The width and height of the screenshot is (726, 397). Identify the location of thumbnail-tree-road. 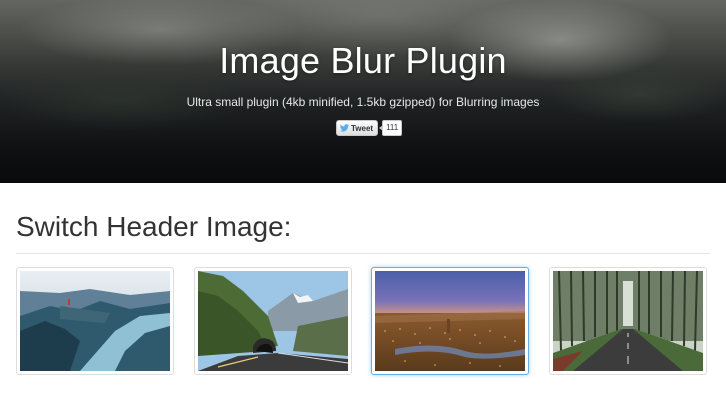
(628, 321).